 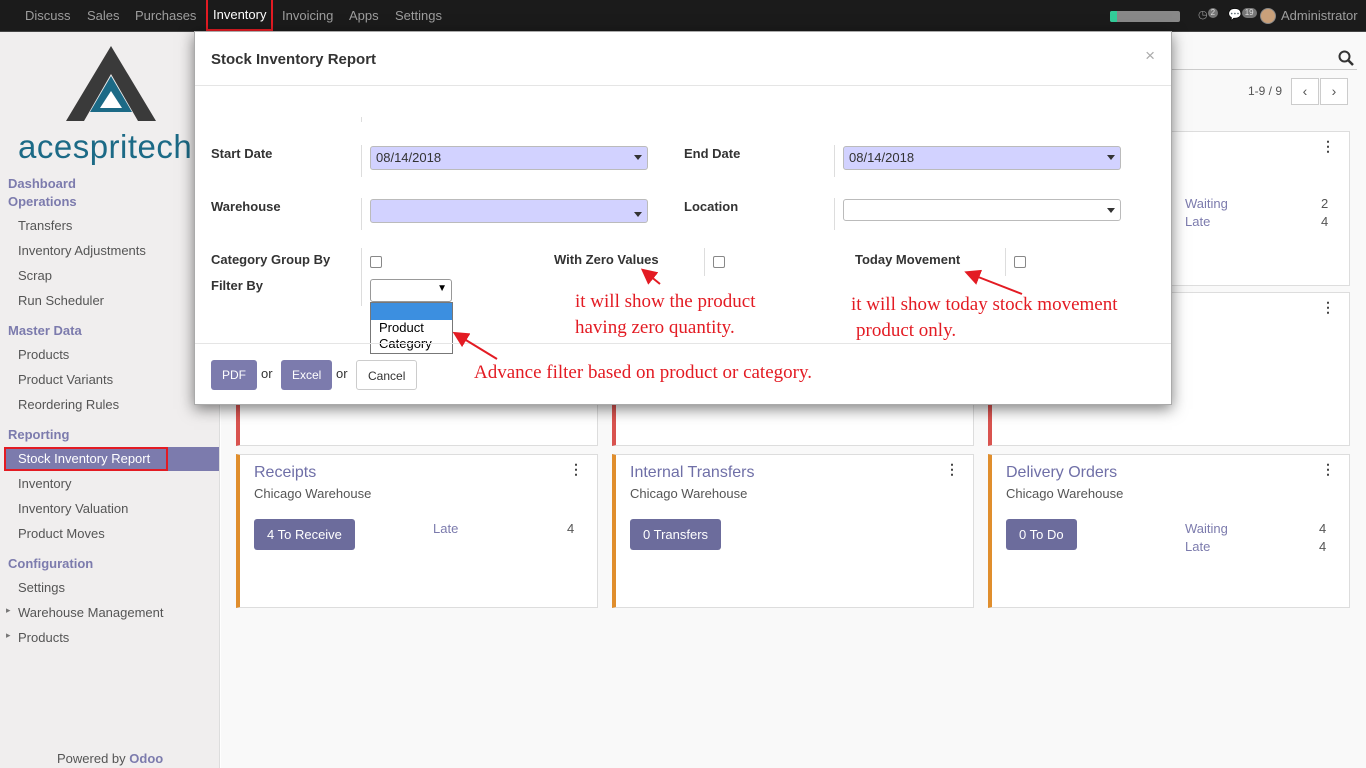 What do you see at coordinates (246, 206) in the screenshot?
I see `warehouse-label: Warehouse` at bounding box center [246, 206].